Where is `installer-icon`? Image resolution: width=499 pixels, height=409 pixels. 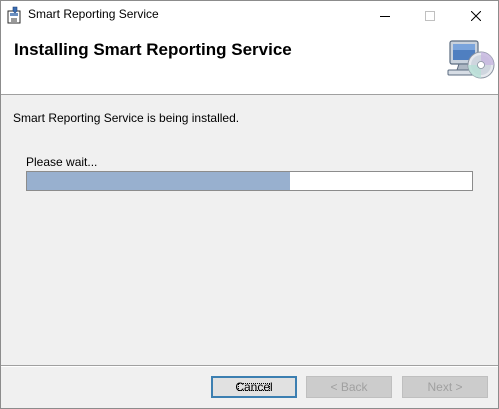 installer-icon is located at coordinates (15, 15).